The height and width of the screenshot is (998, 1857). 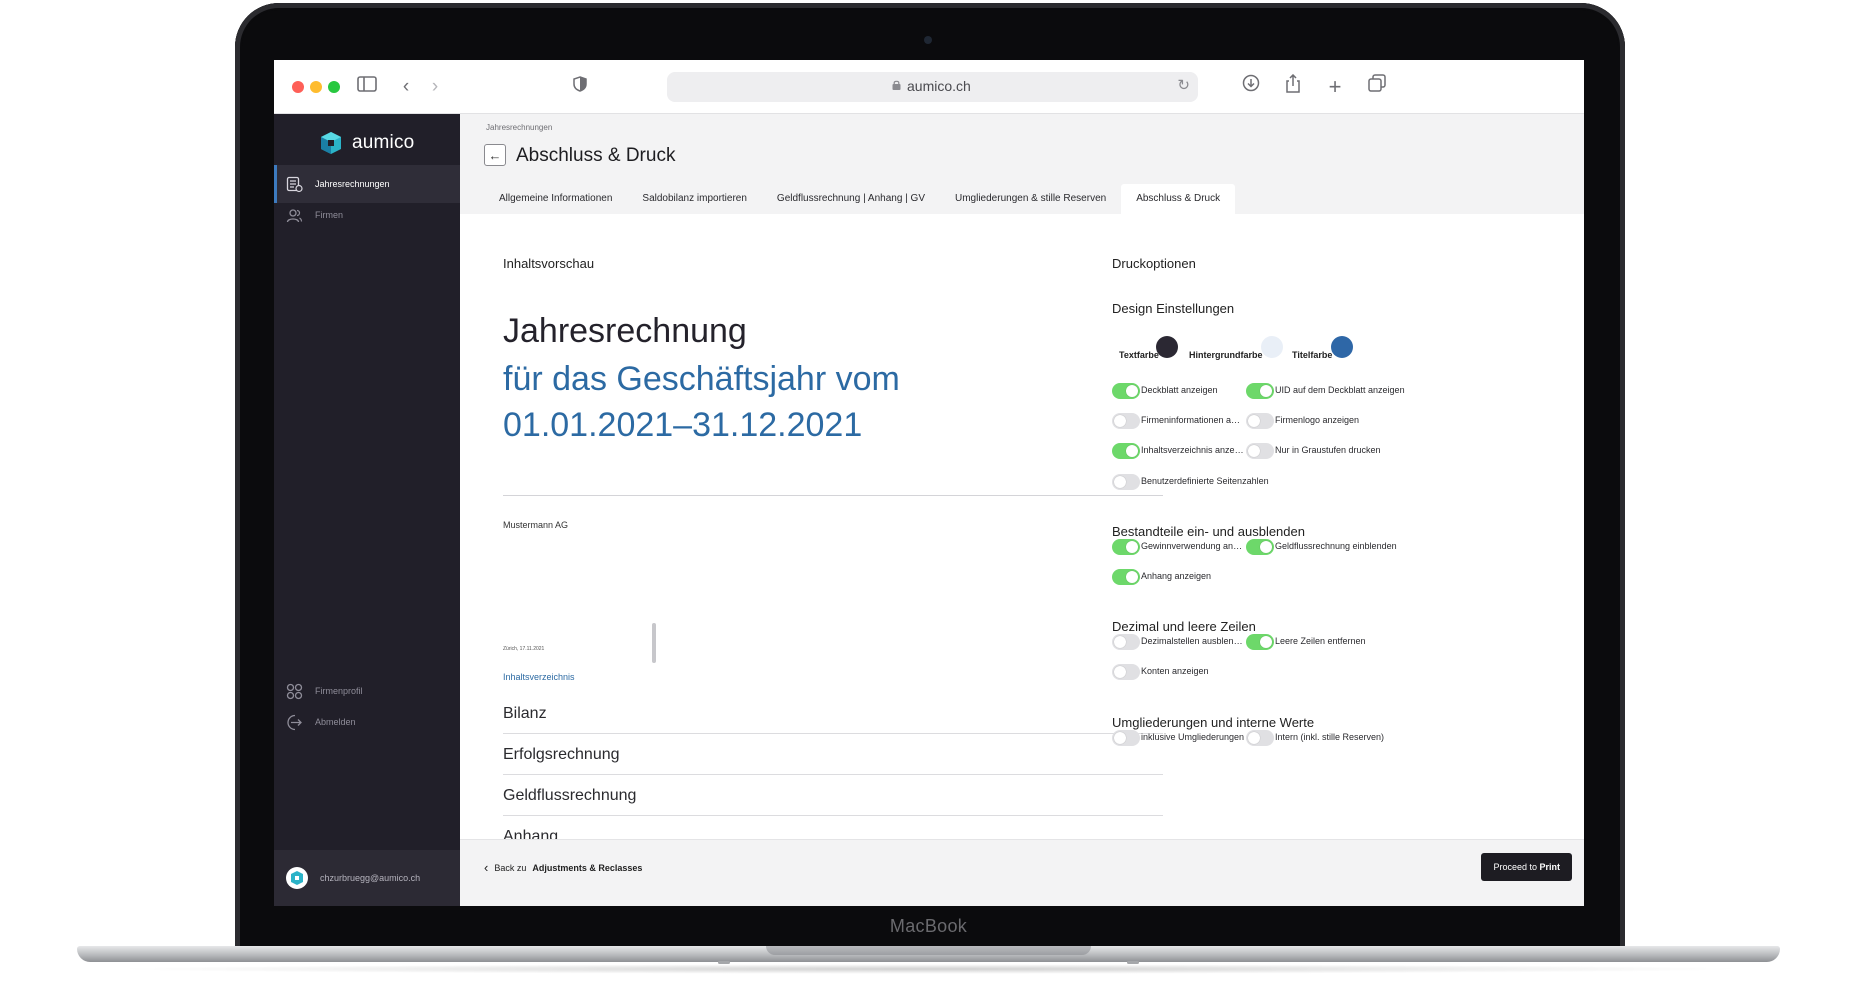 I want to click on tab-overview-icon, so click(x=1377, y=87).